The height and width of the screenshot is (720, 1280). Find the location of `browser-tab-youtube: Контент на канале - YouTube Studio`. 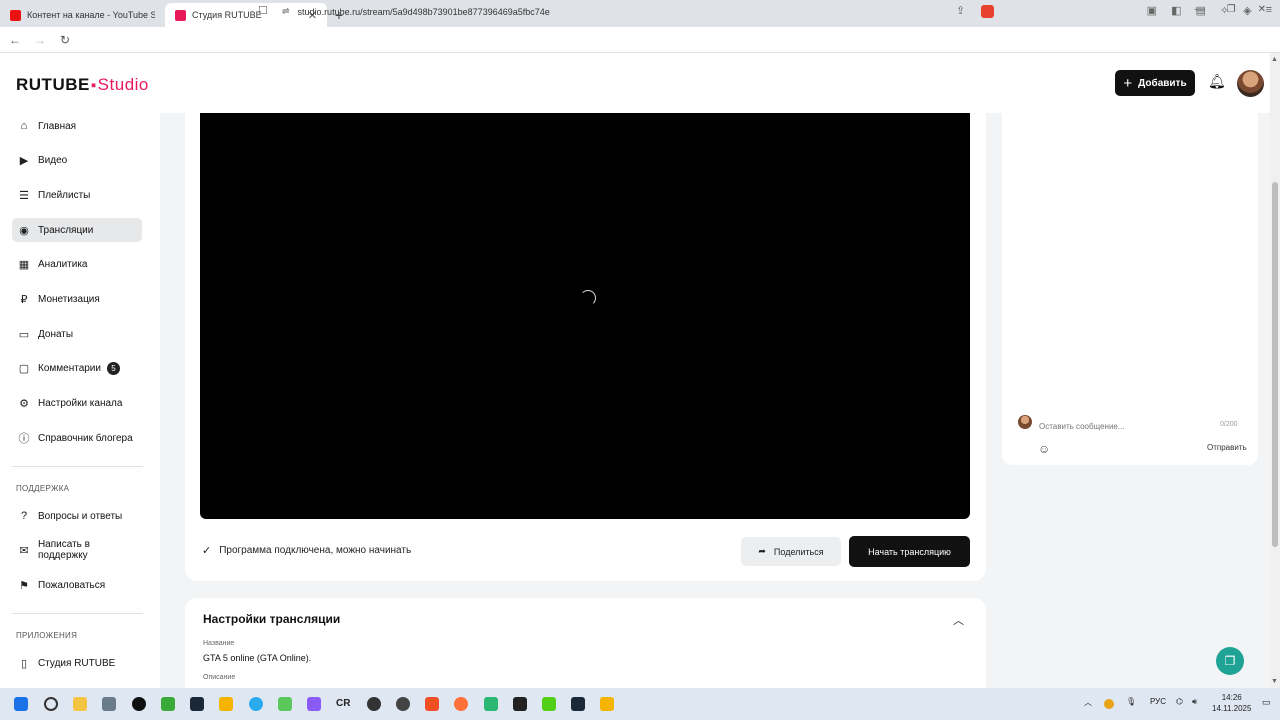

browser-tab-youtube: Контент на канале - YouTube Studio is located at coordinates (82, 15).